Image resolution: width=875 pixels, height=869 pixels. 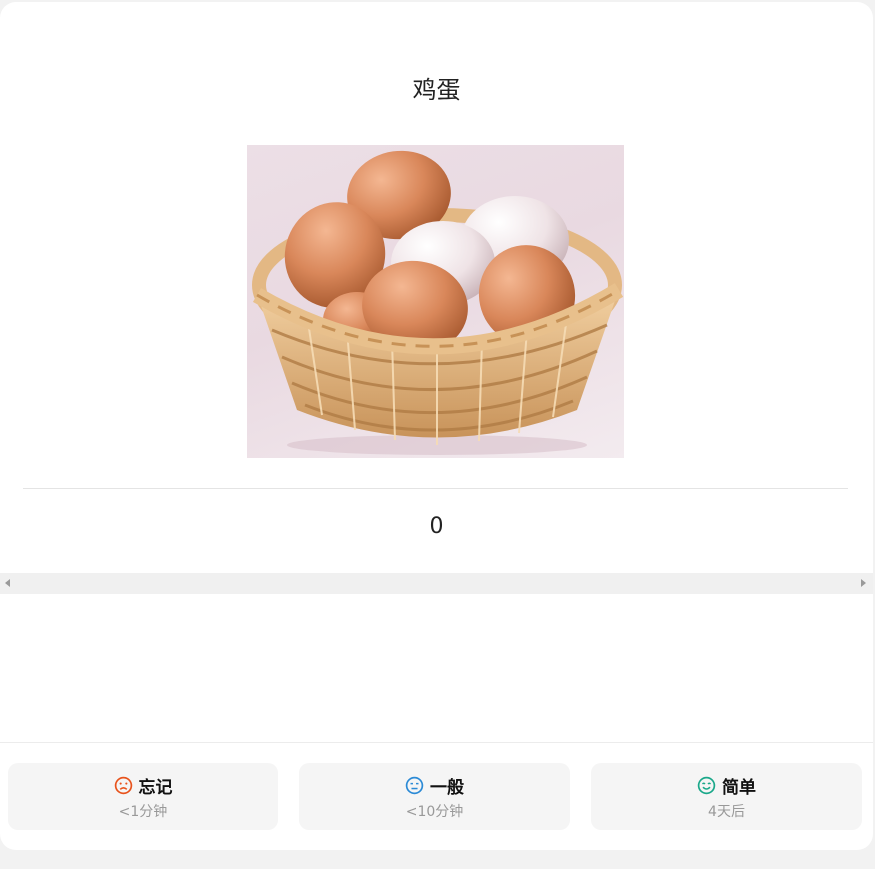 What do you see at coordinates (863, 583) in the screenshot?
I see `scroll-right-arrow-icon` at bounding box center [863, 583].